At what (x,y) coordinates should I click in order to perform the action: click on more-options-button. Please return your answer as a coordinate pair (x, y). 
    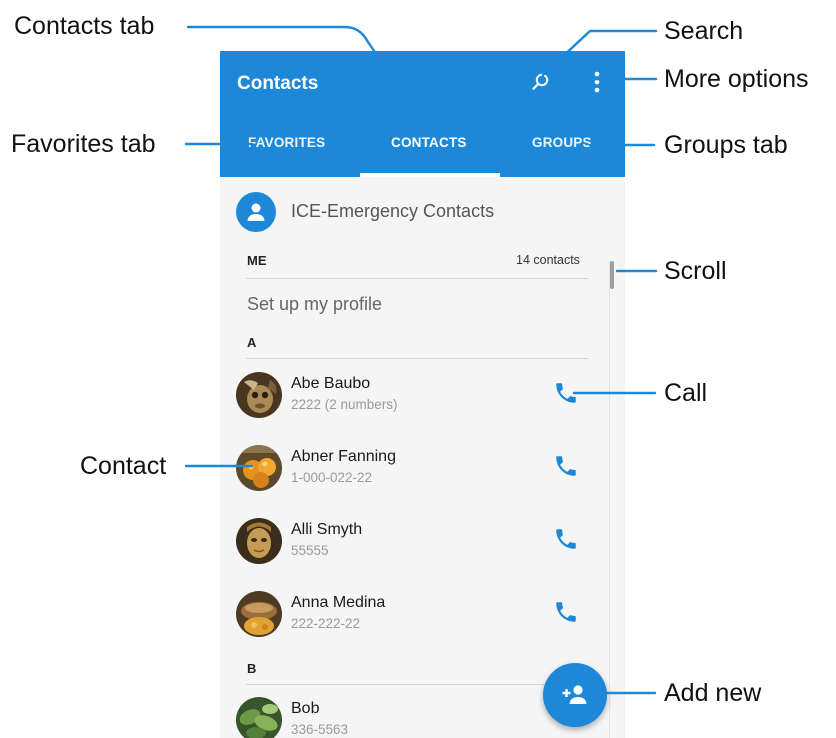
    Looking at the image, I should click on (597, 82).